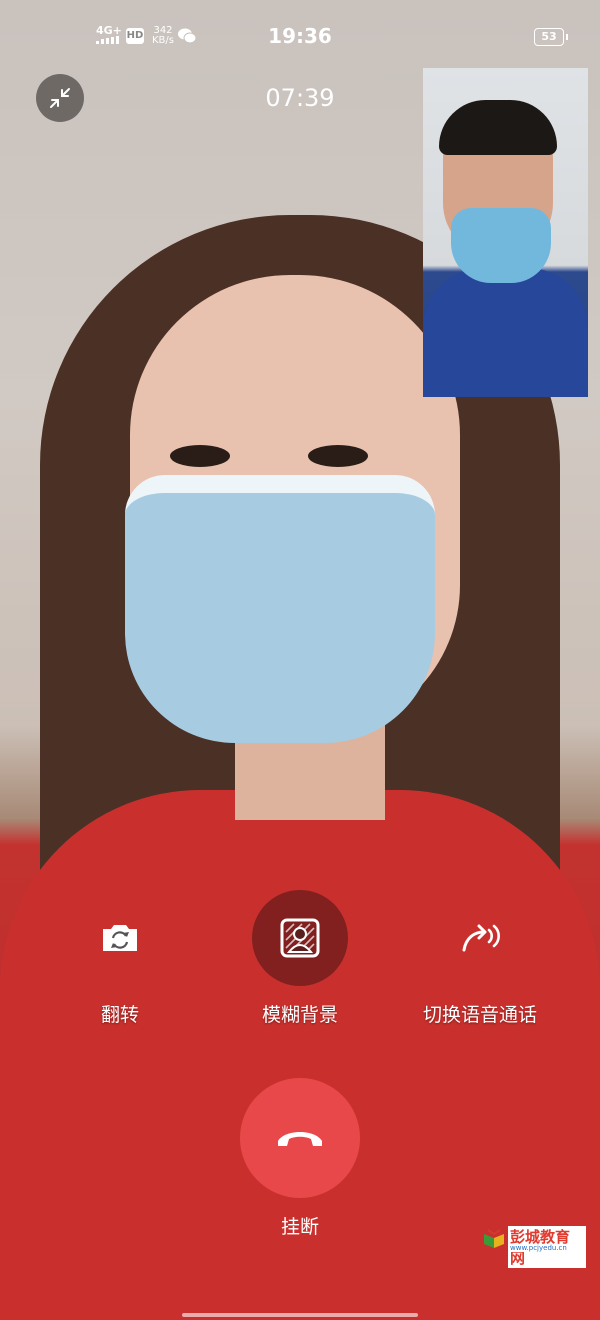 The width and height of the screenshot is (600, 1320). I want to click on book-logo-icon, so click(494, 1238).